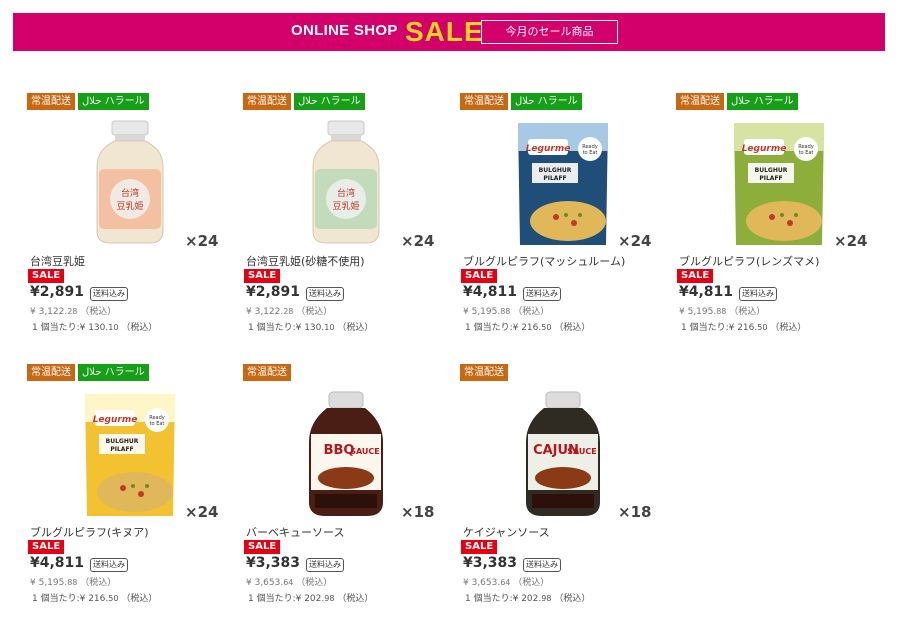 Image resolution: width=900 pixels, height=623 pixels. Describe the element at coordinates (698, 312) in the screenshot. I see `original-price-main: ¥ 5,195.` at that location.